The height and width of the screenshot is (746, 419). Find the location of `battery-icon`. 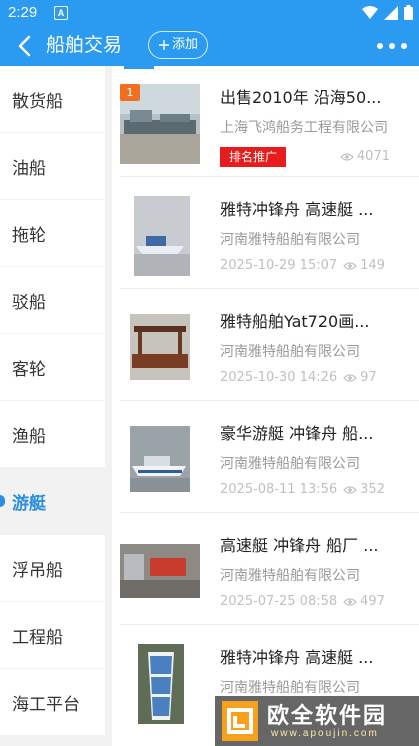

battery-icon is located at coordinates (408, 12).